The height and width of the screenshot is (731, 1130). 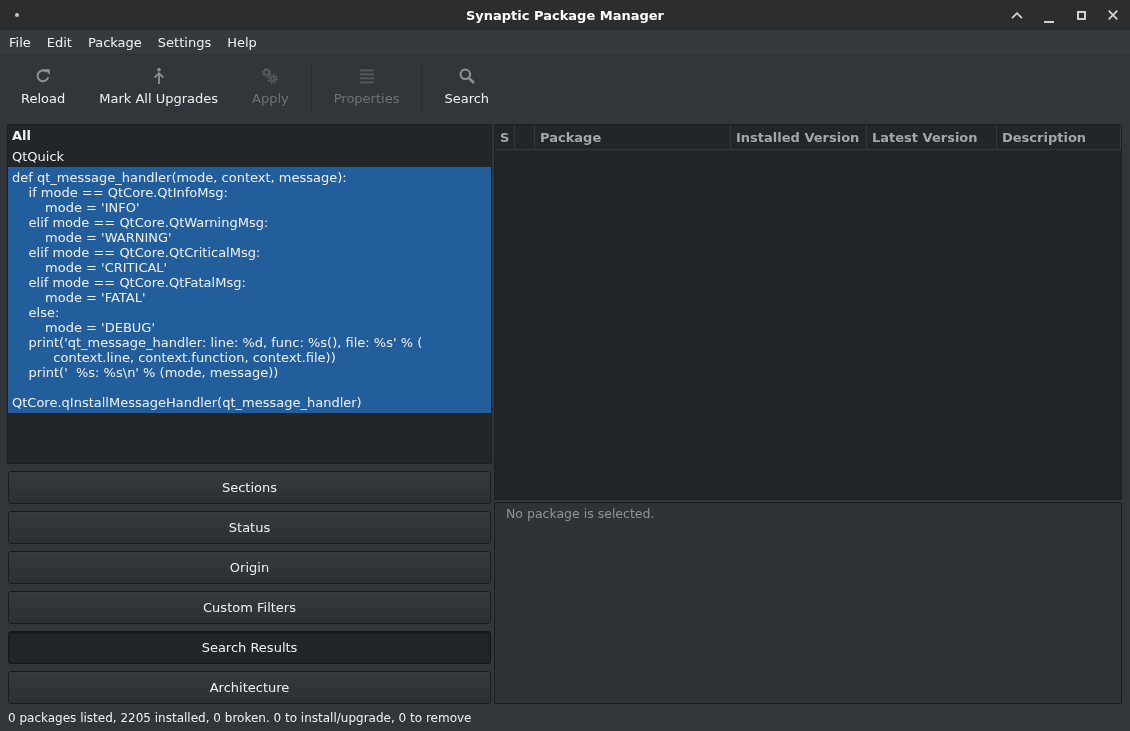 I want to click on filter-mode-button: Status, so click(x=249, y=527).